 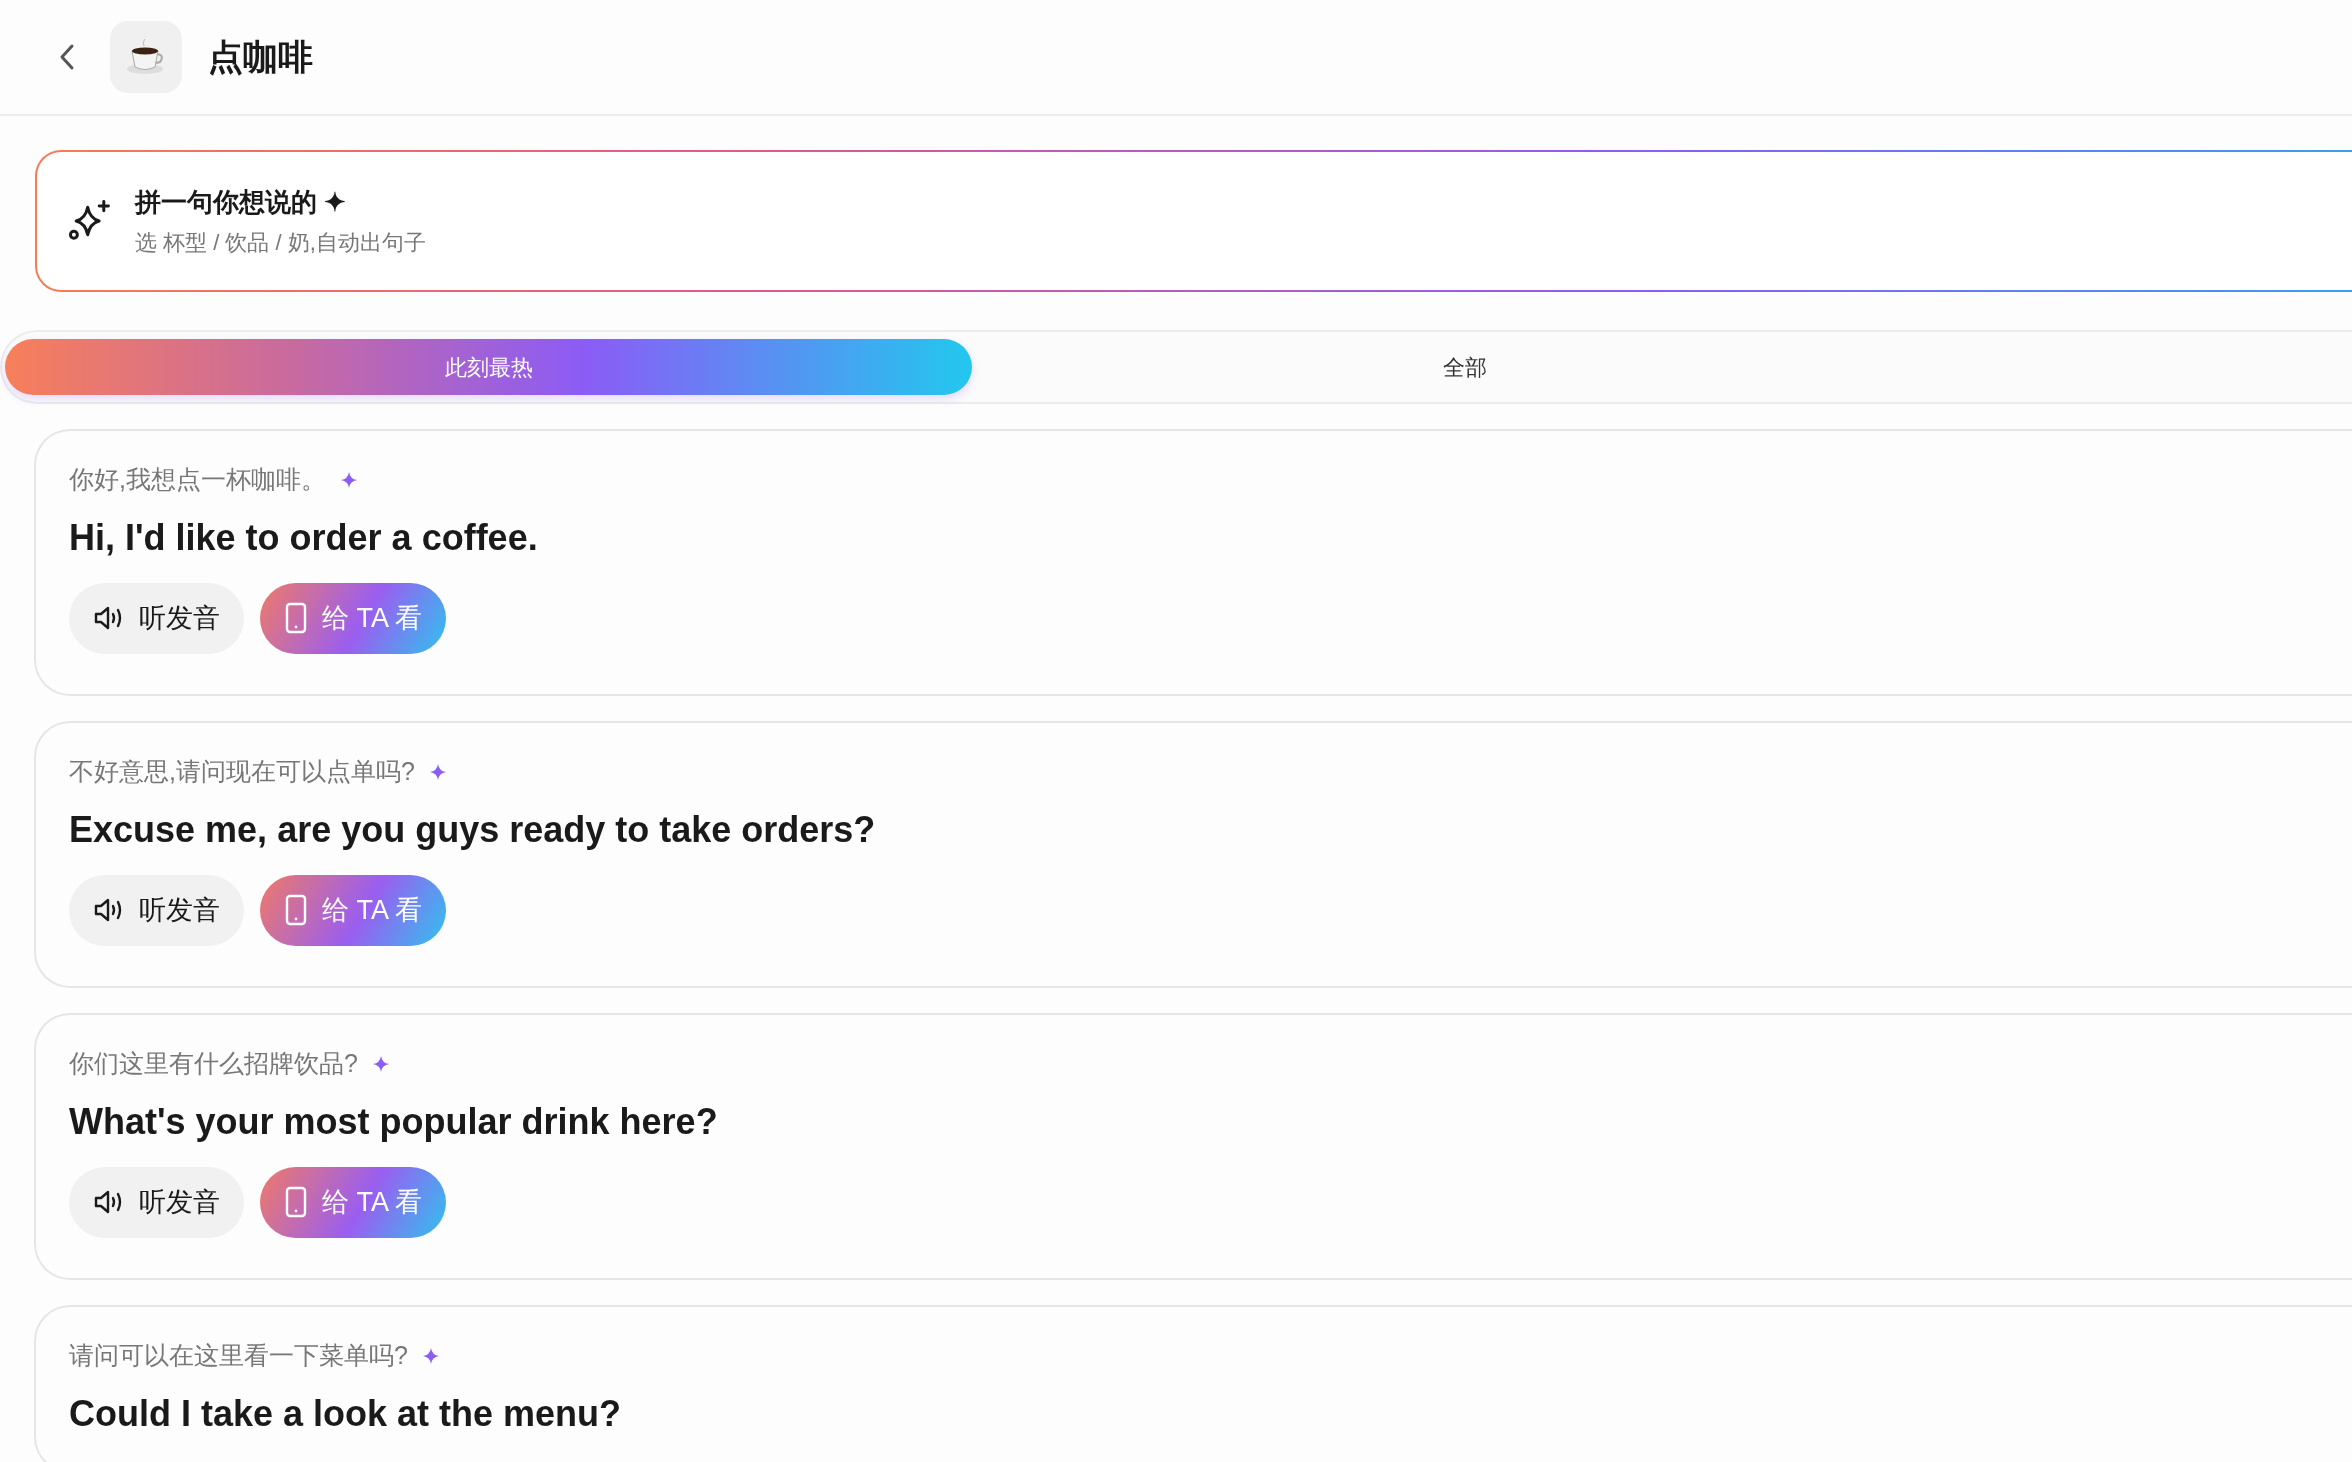 I want to click on chinese-phrase: 不好意思,请问现在可以点单吗?, so click(x=242, y=771).